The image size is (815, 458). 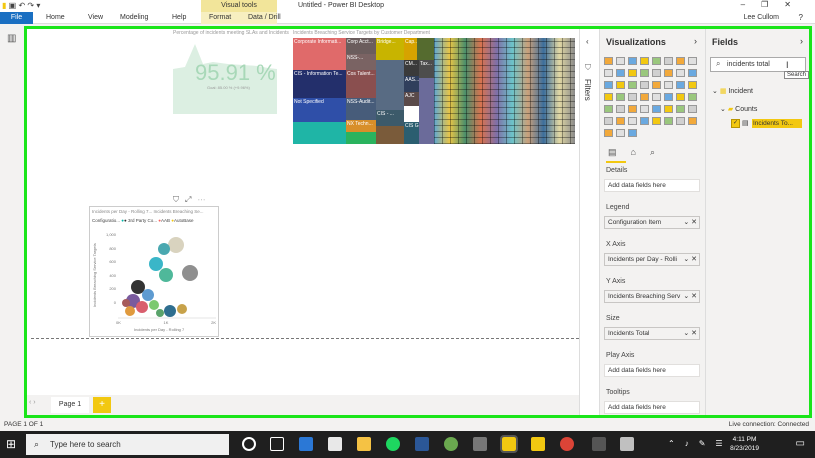 What do you see at coordinates (38, 5) in the screenshot?
I see `customize-icon: ▾` at bounding box center [38, 5].